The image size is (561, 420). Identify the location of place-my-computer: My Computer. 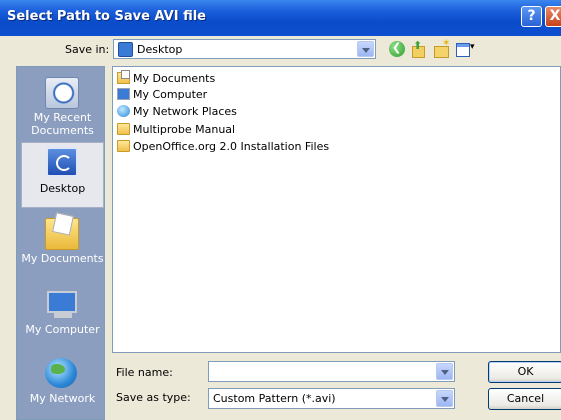
(62, 318).